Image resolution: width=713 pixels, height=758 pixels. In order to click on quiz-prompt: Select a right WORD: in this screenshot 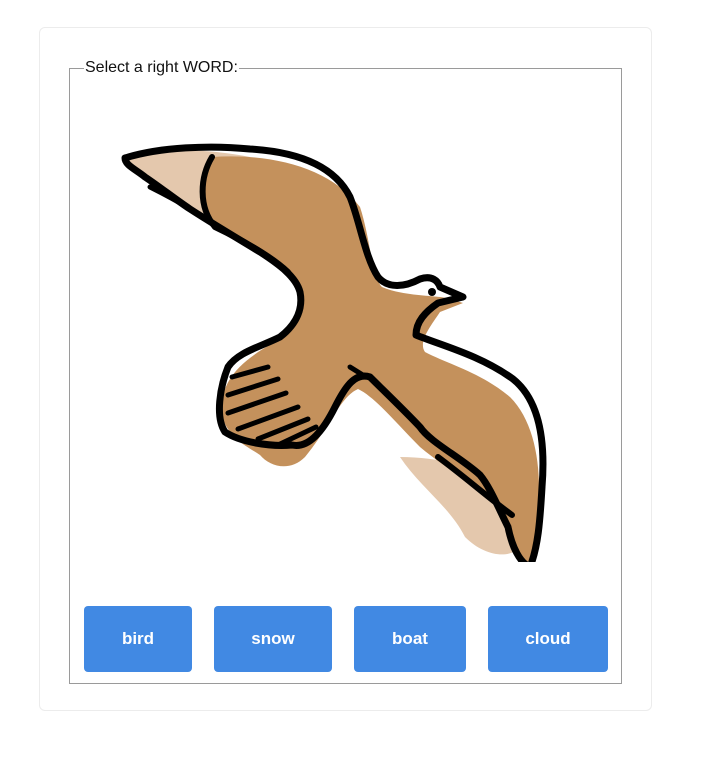, I will do `click(161, 67)`.